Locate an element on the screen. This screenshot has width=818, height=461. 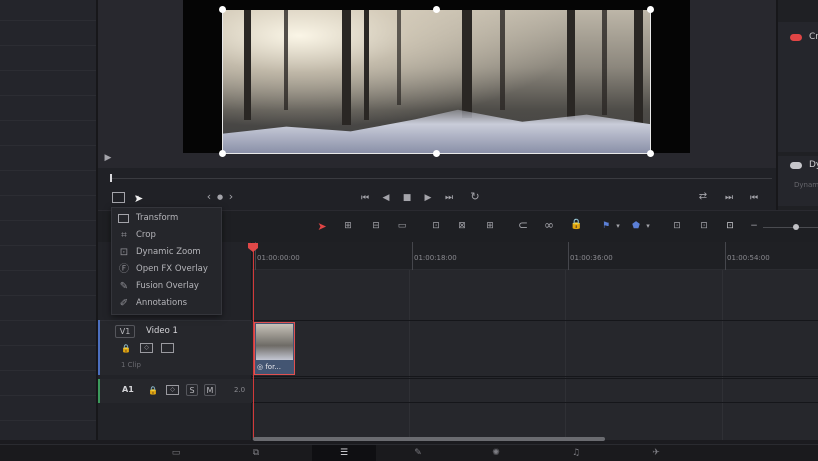
zoom-out-icon: − is located at coordinates (754, 226).